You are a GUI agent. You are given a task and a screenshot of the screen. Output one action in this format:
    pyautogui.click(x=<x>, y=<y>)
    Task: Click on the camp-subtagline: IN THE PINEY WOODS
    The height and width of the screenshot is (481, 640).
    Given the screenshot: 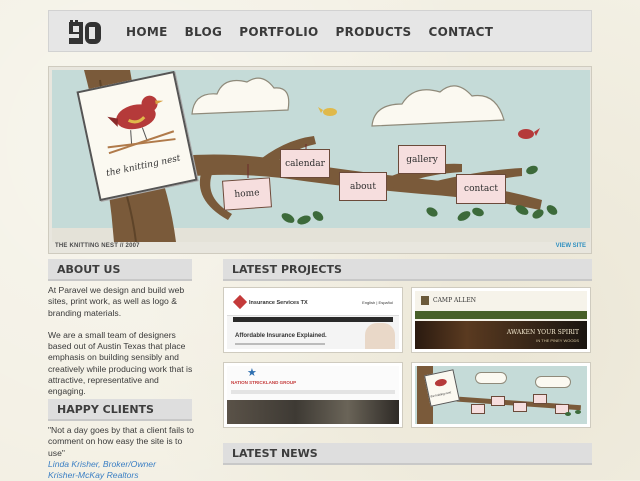 What is the action you would take?
    pyautogui.click(x=557, y=340)
    